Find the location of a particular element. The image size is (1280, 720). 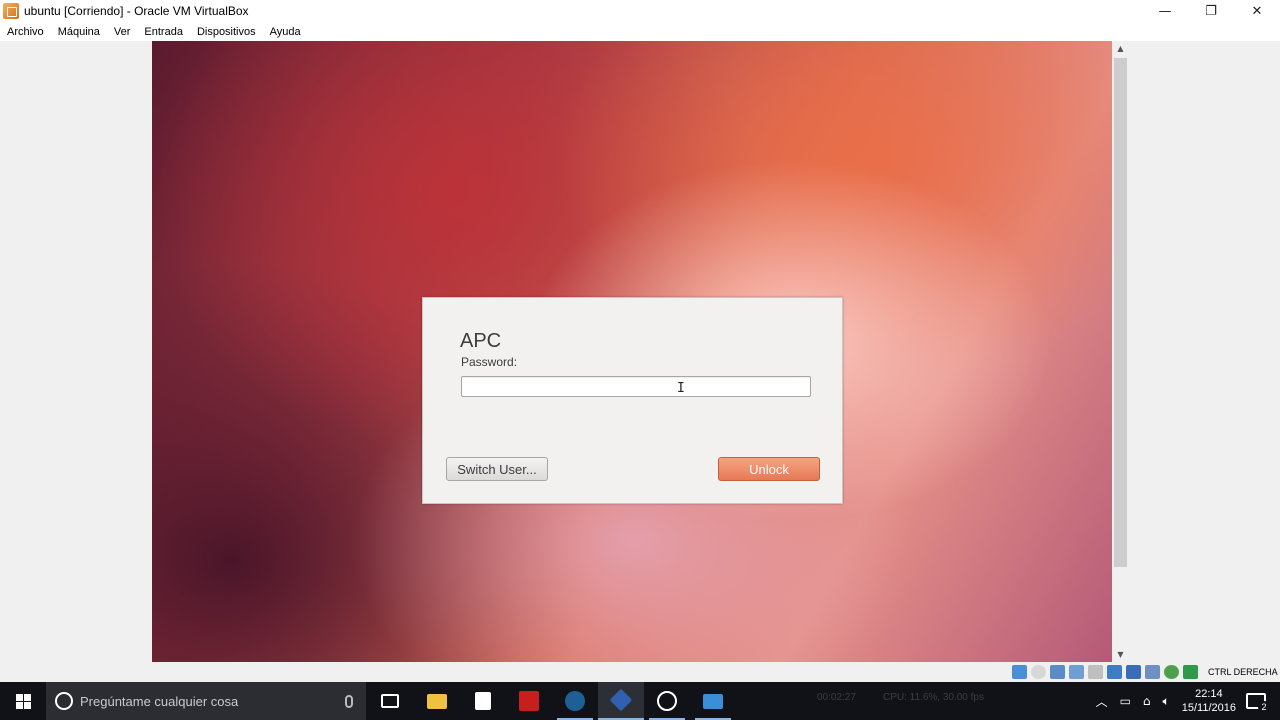

taskbar-store is located at coordinates (483, 701).